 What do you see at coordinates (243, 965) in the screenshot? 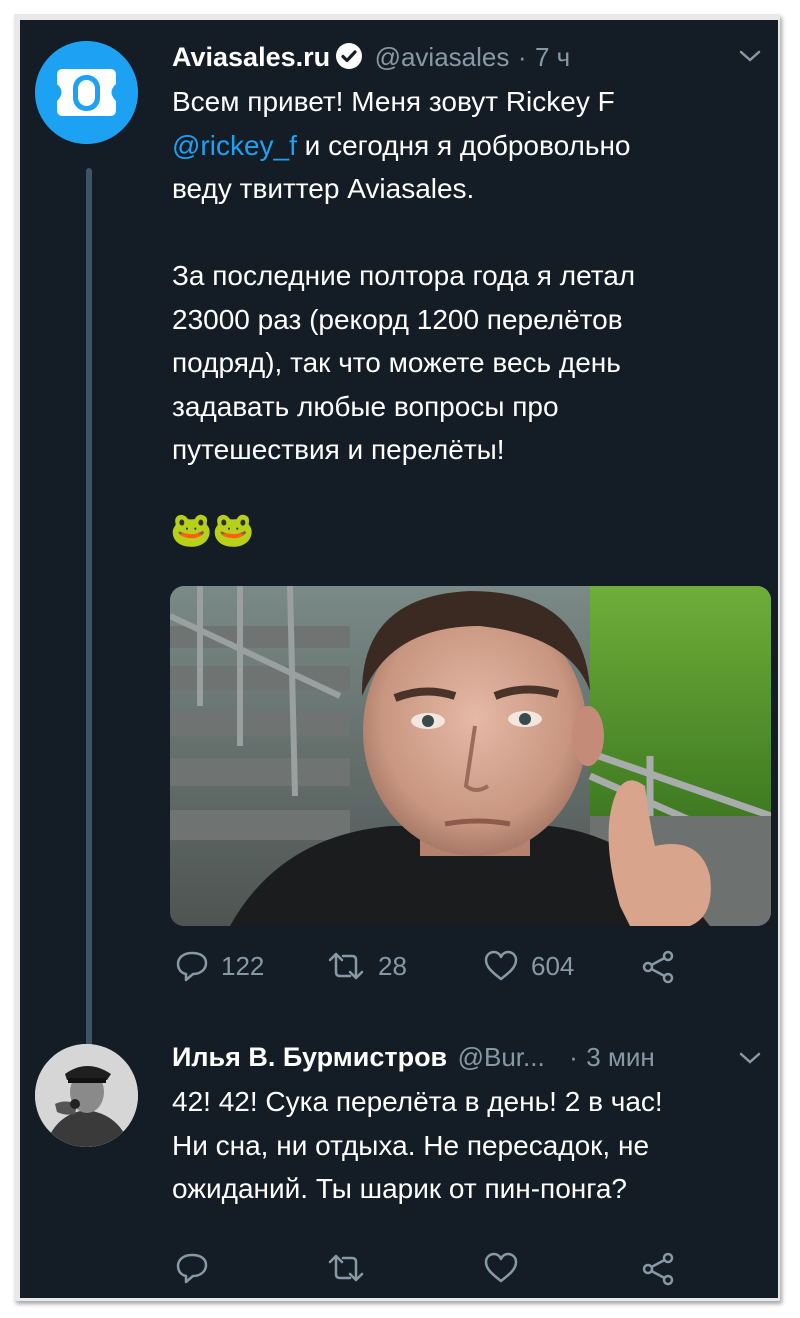
I see `reply-count: 122` at bounding box center [243, 965].